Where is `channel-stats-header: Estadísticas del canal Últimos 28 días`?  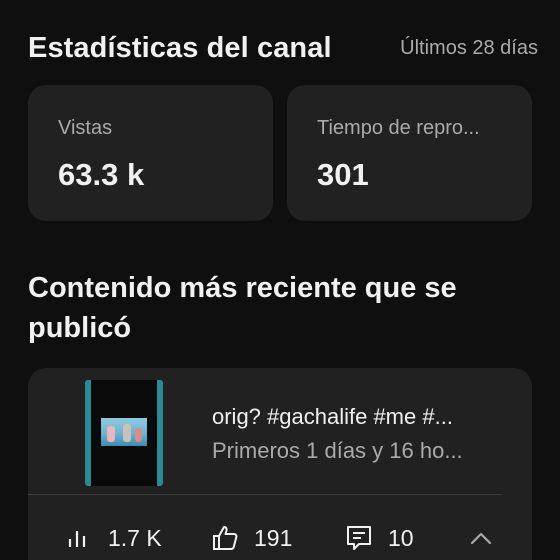 channel-stats-header: Estadísticas del canal Últimos 28 días is located at coordinates (283, 50).